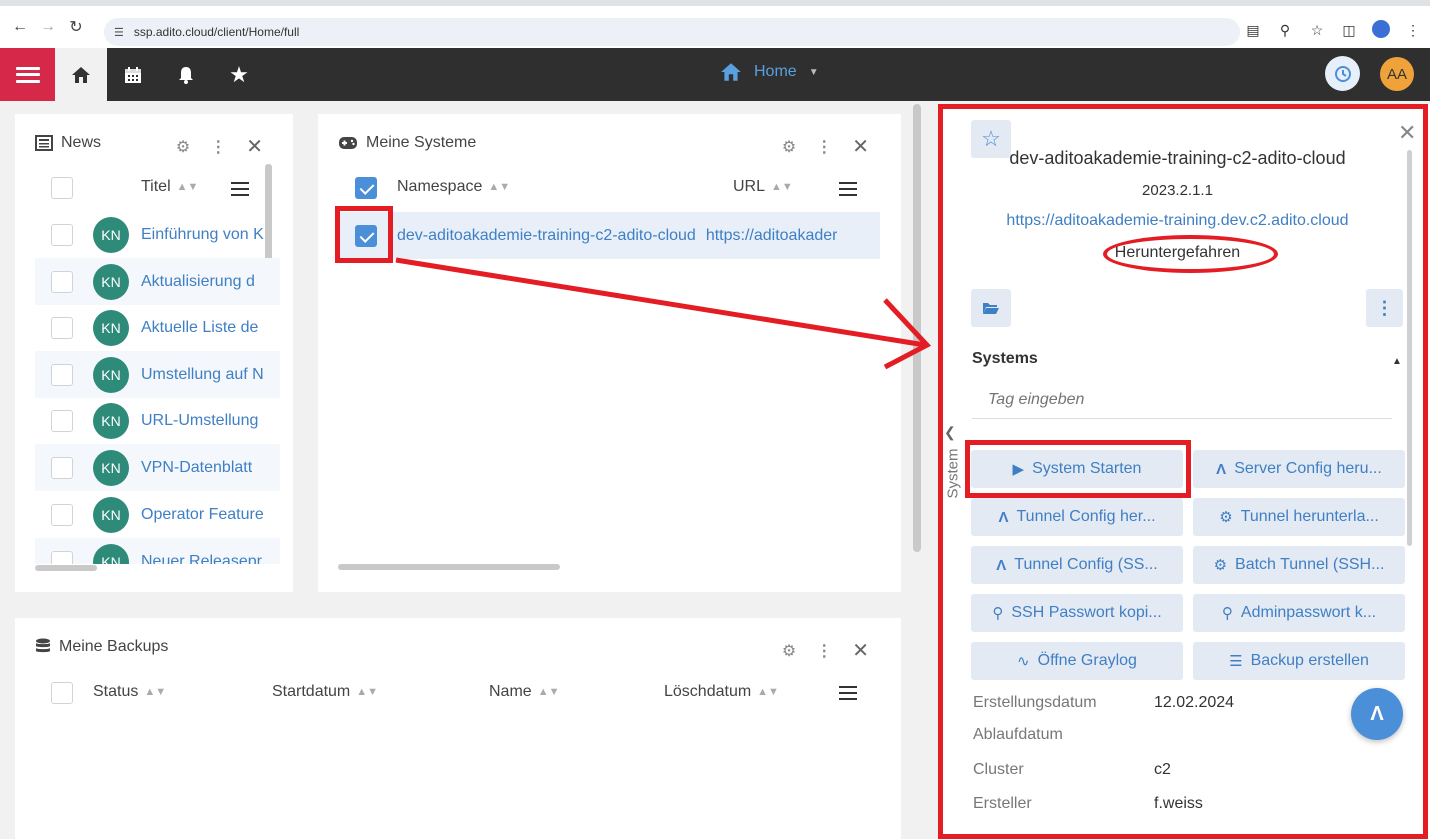 Image resolution: width=1430 pixels, height=839 pixels. I want to click on list-item: KN Umstellung auf N, so click(157, 374).